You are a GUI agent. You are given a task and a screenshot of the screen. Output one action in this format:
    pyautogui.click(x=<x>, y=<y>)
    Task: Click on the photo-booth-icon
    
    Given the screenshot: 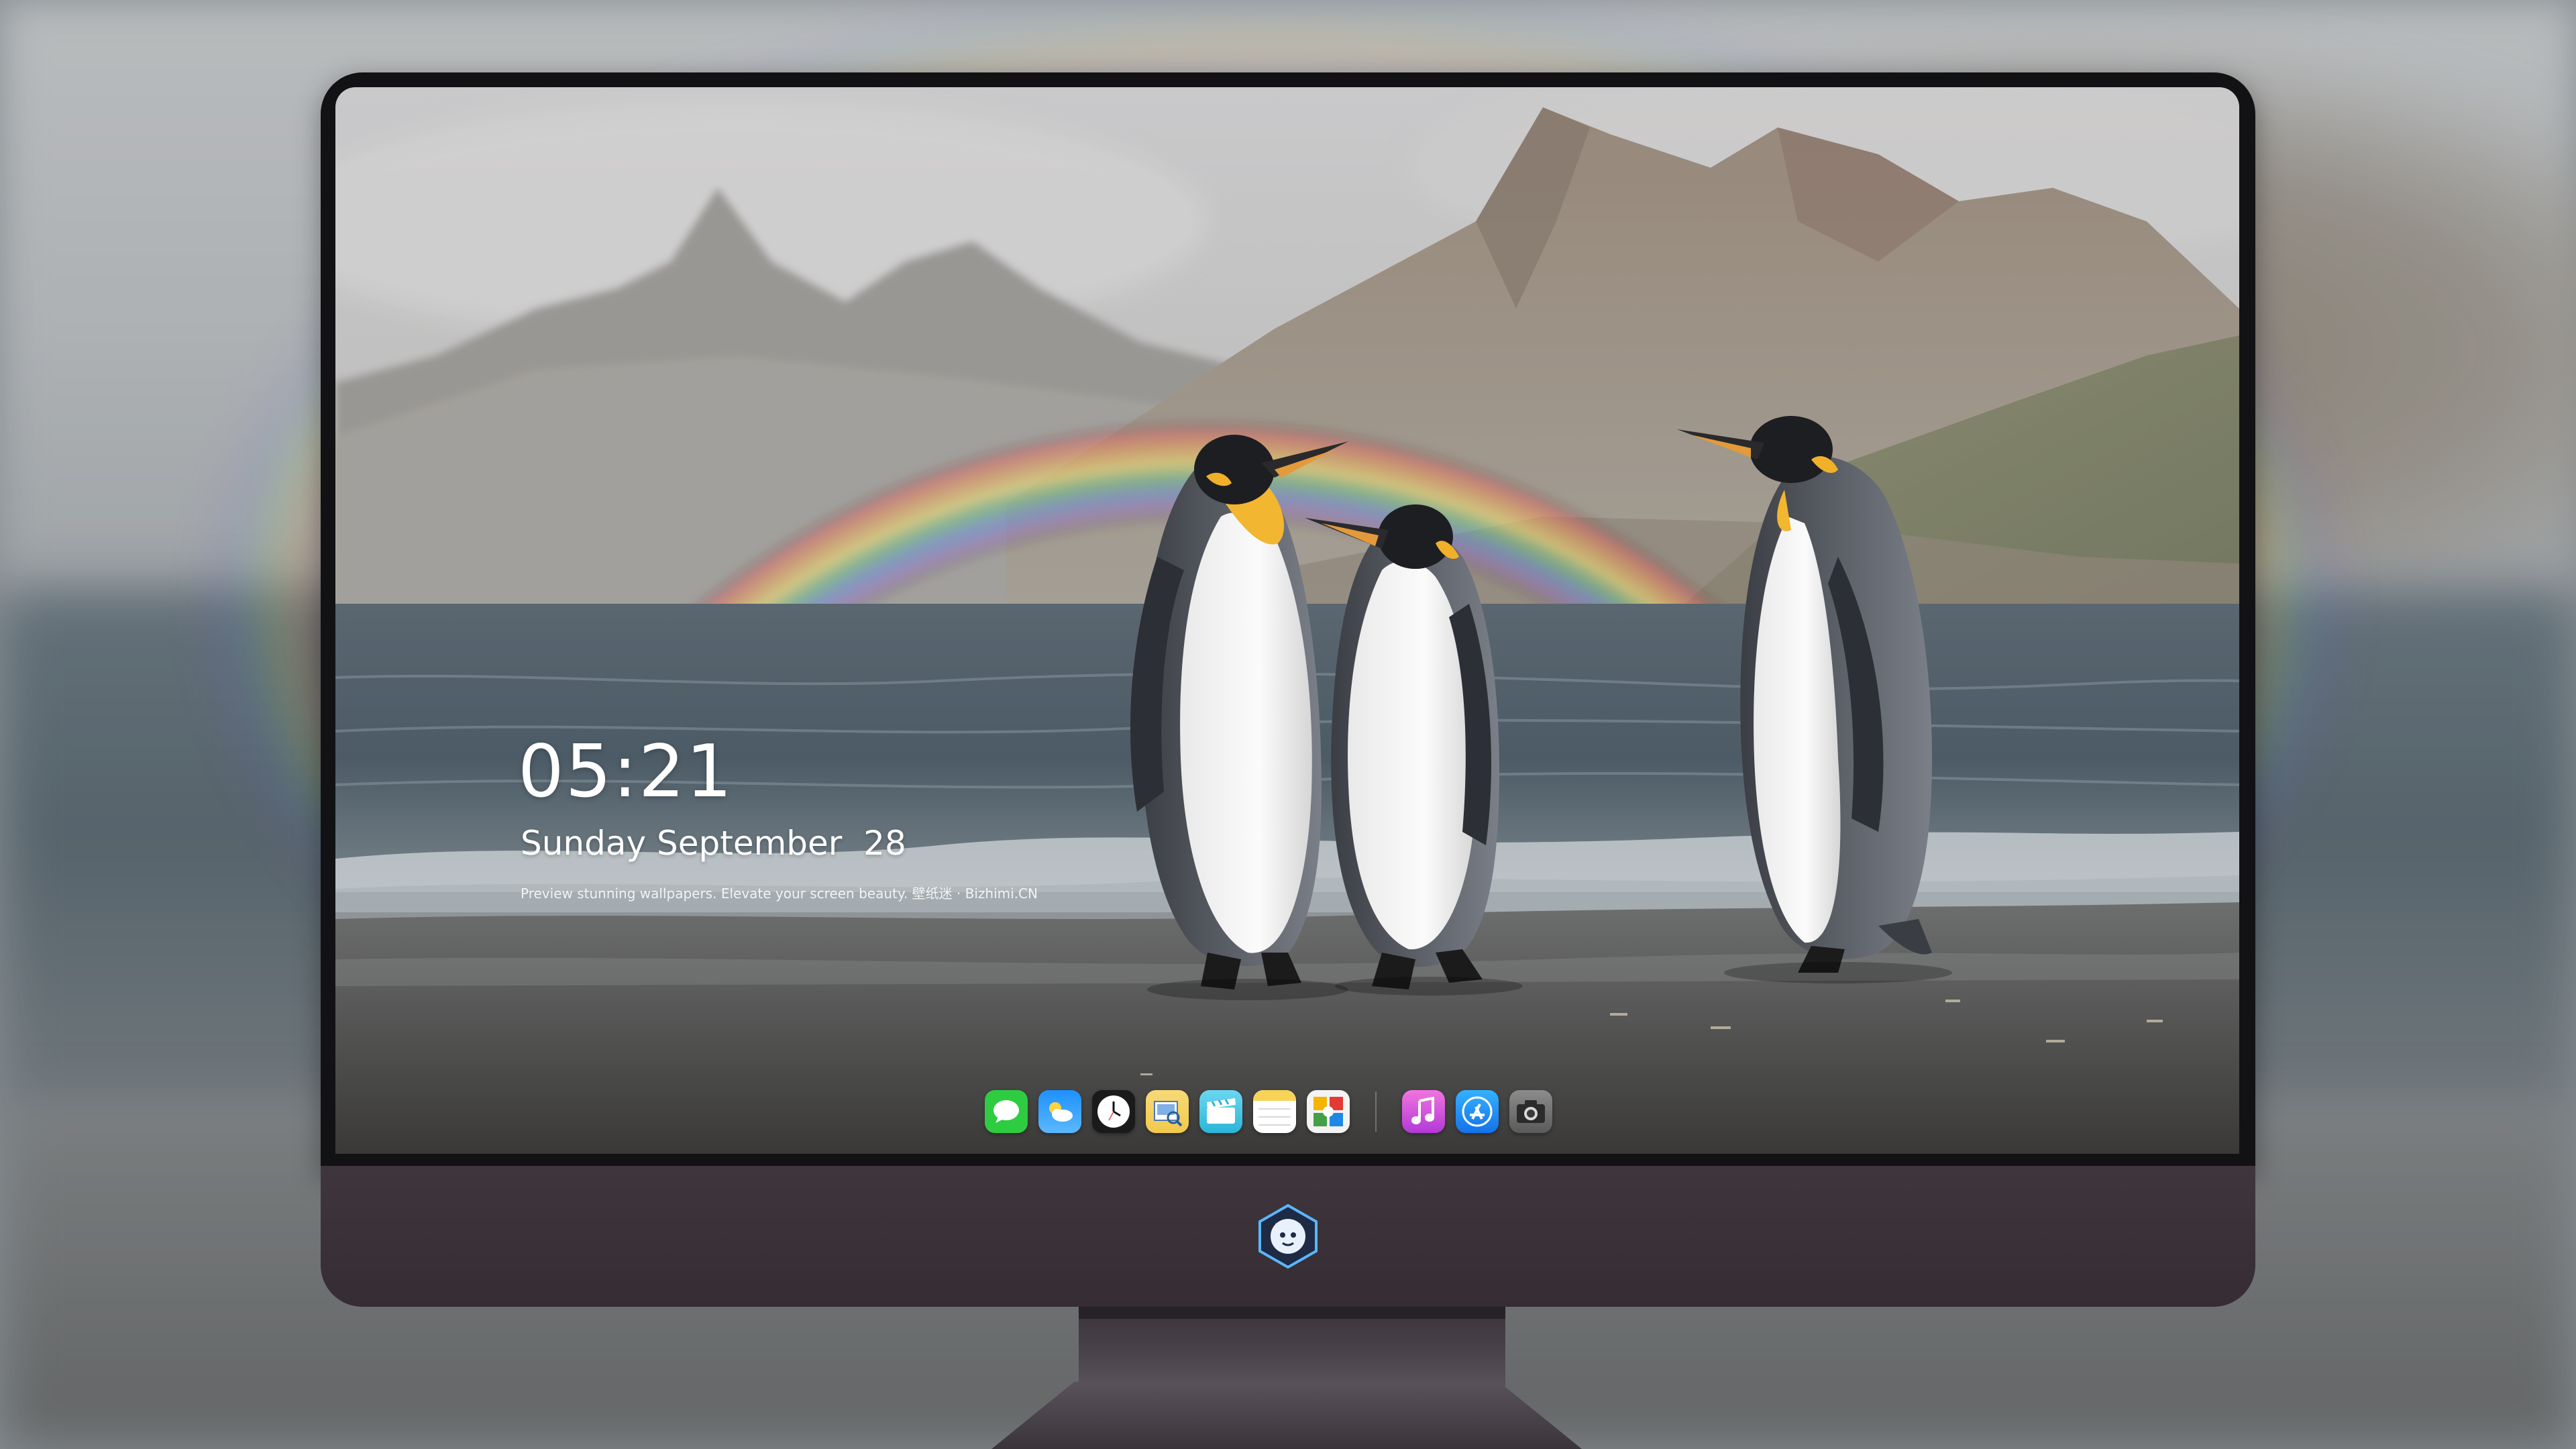 What is the action you would take?
    pyautogui.click(x=1328, y=1111)
    